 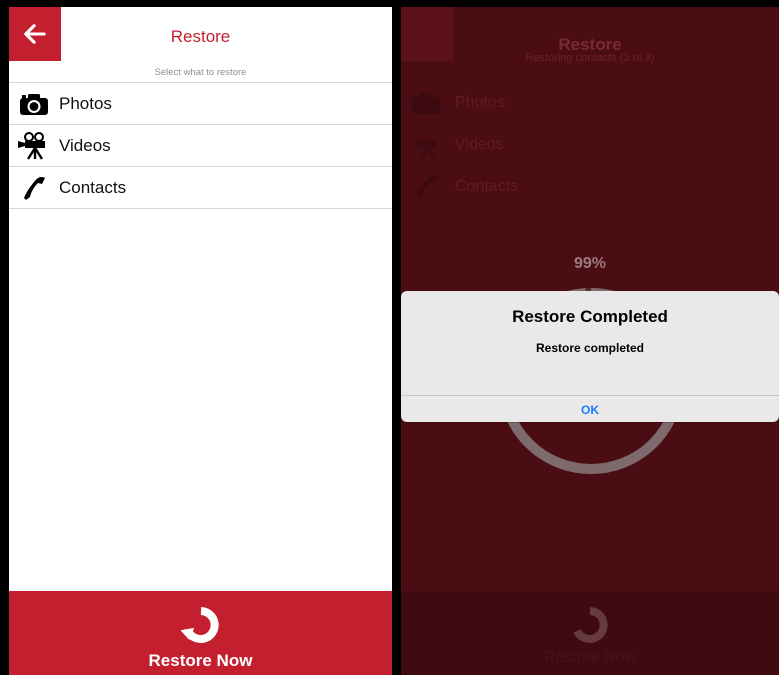 I want to click on progress-status: Restoring contacts (3 of 3), so click(x=590, y=58).